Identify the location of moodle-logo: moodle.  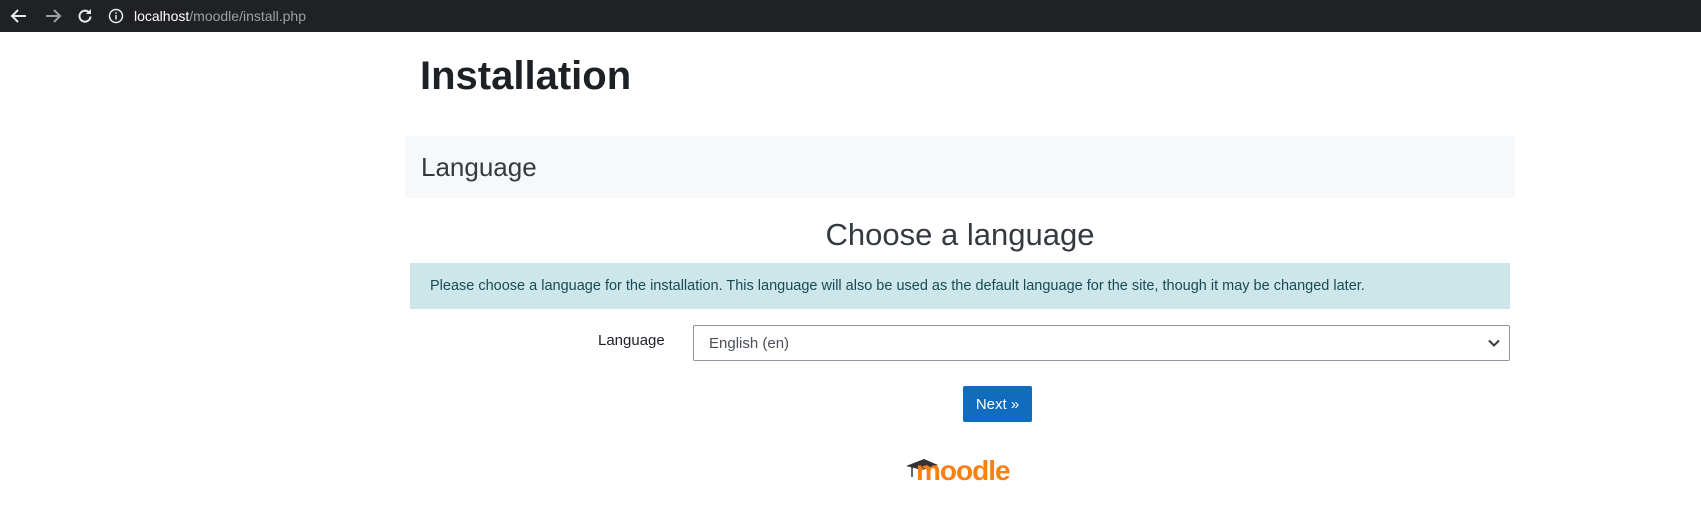
(959, 469).